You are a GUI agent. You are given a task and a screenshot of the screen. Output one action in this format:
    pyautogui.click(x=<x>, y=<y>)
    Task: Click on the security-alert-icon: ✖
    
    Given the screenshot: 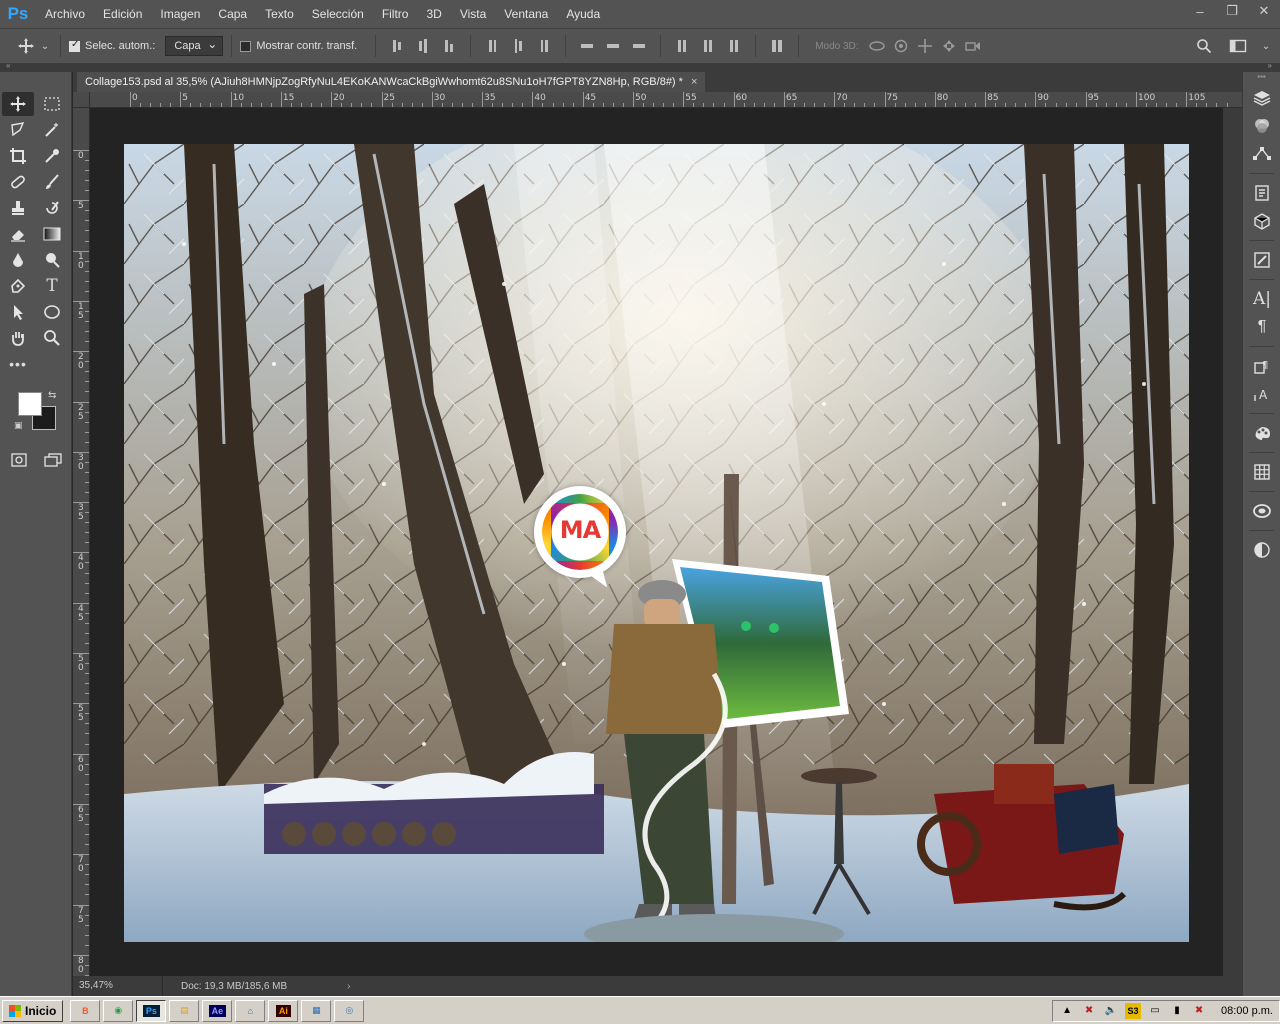 What is the action you would take?
    pyautogui.click(x=1199, y=1011)
    